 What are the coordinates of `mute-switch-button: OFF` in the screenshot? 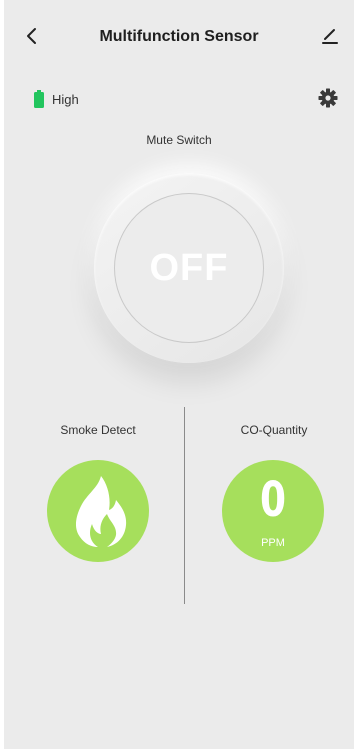 It's located at (189, 268).